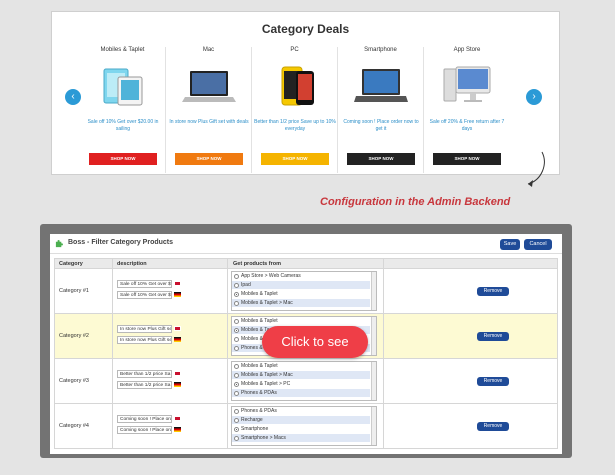  What do you see at coordinates (121, 242) in the screenshot?
I see `admin-title: Boss - Filter Category Products` at bounding box center [121, 242].